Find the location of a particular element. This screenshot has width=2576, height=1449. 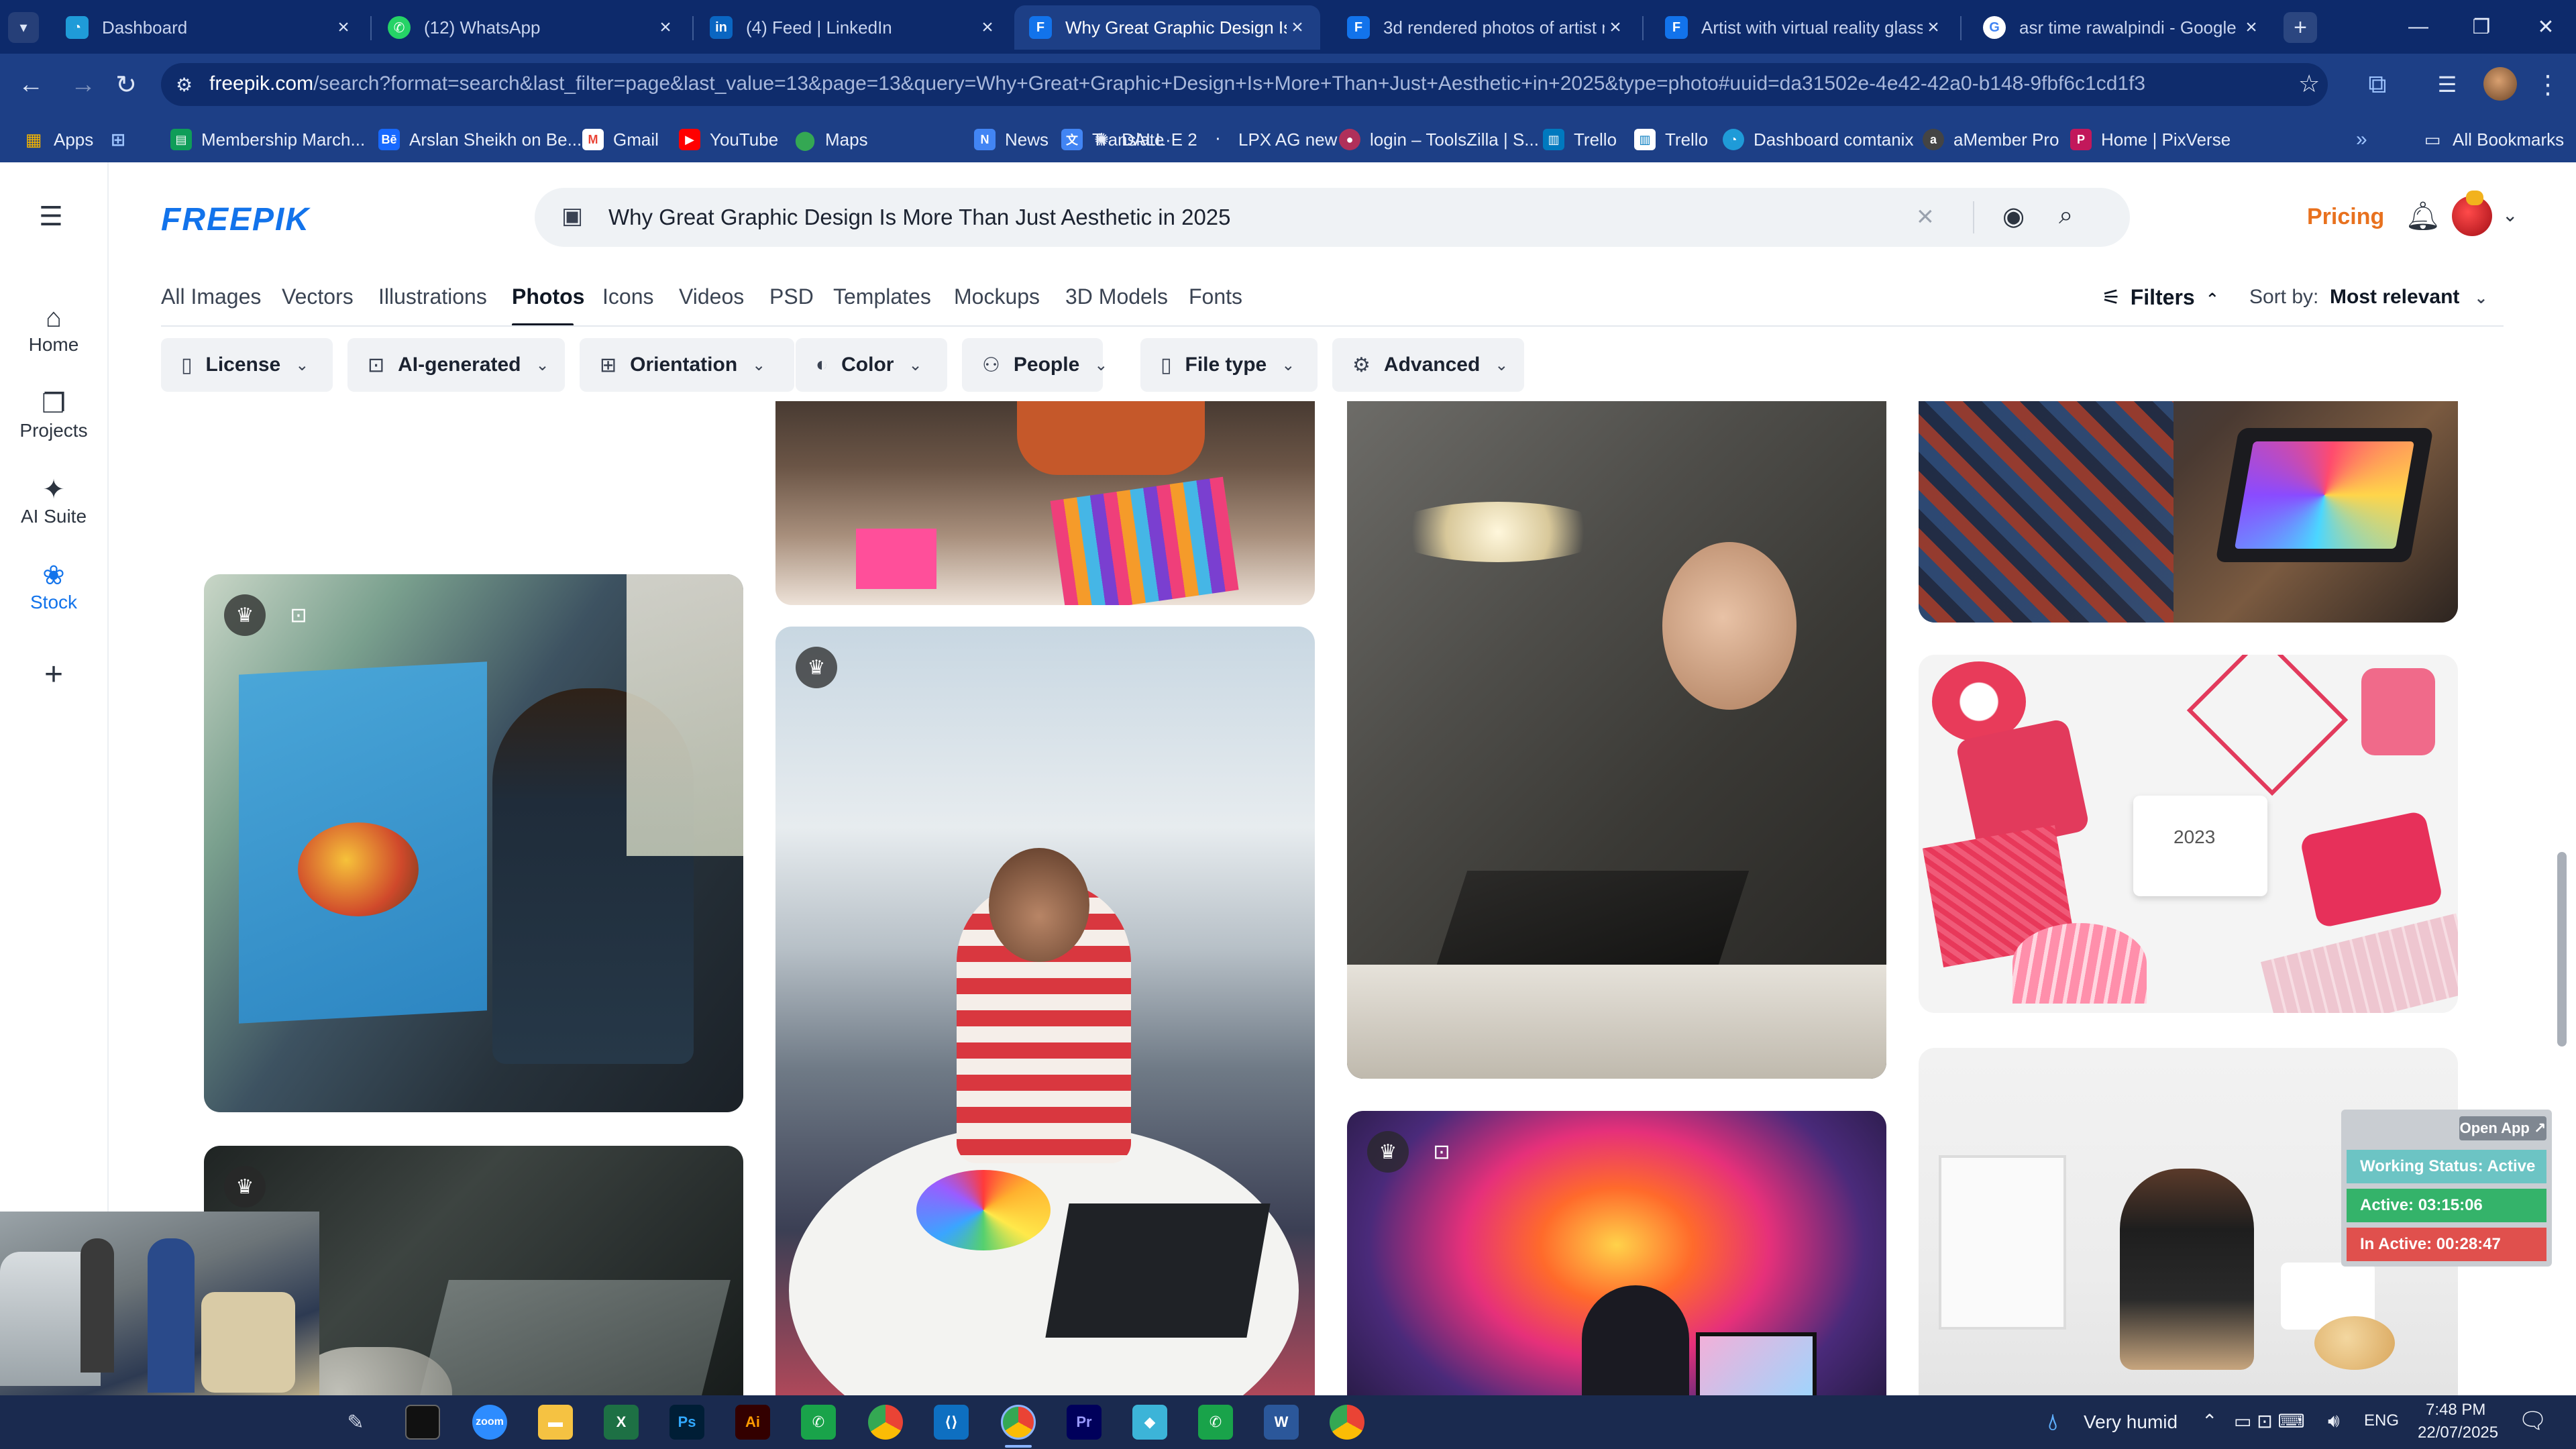

green-app-icon: ✆ is located at coordinates (818, 1422).